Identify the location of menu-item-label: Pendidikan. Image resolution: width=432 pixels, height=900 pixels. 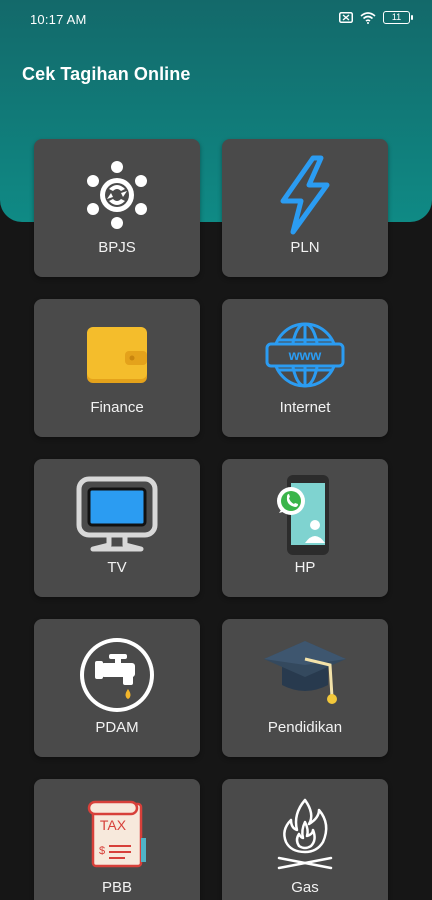
(305, 727).